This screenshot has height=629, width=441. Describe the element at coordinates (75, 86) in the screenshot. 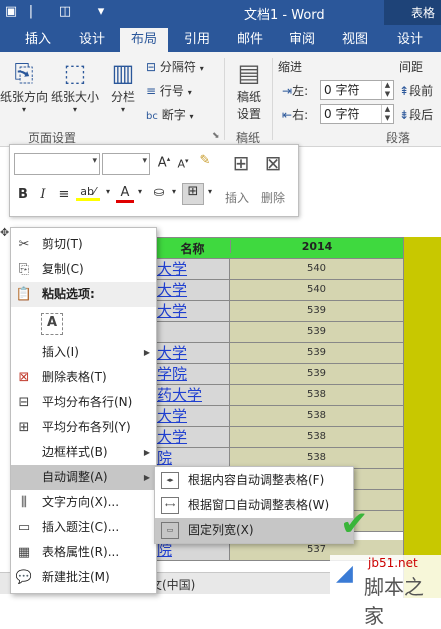

I see `size-button: ⬚ 纸张大小 ▾` at that location.